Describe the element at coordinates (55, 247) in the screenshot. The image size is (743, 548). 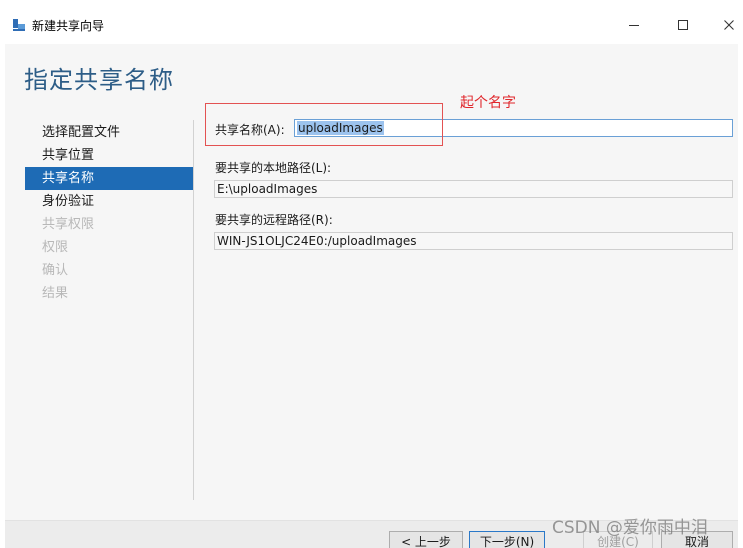
I see `nav-item-permissions: 权限` at that location.